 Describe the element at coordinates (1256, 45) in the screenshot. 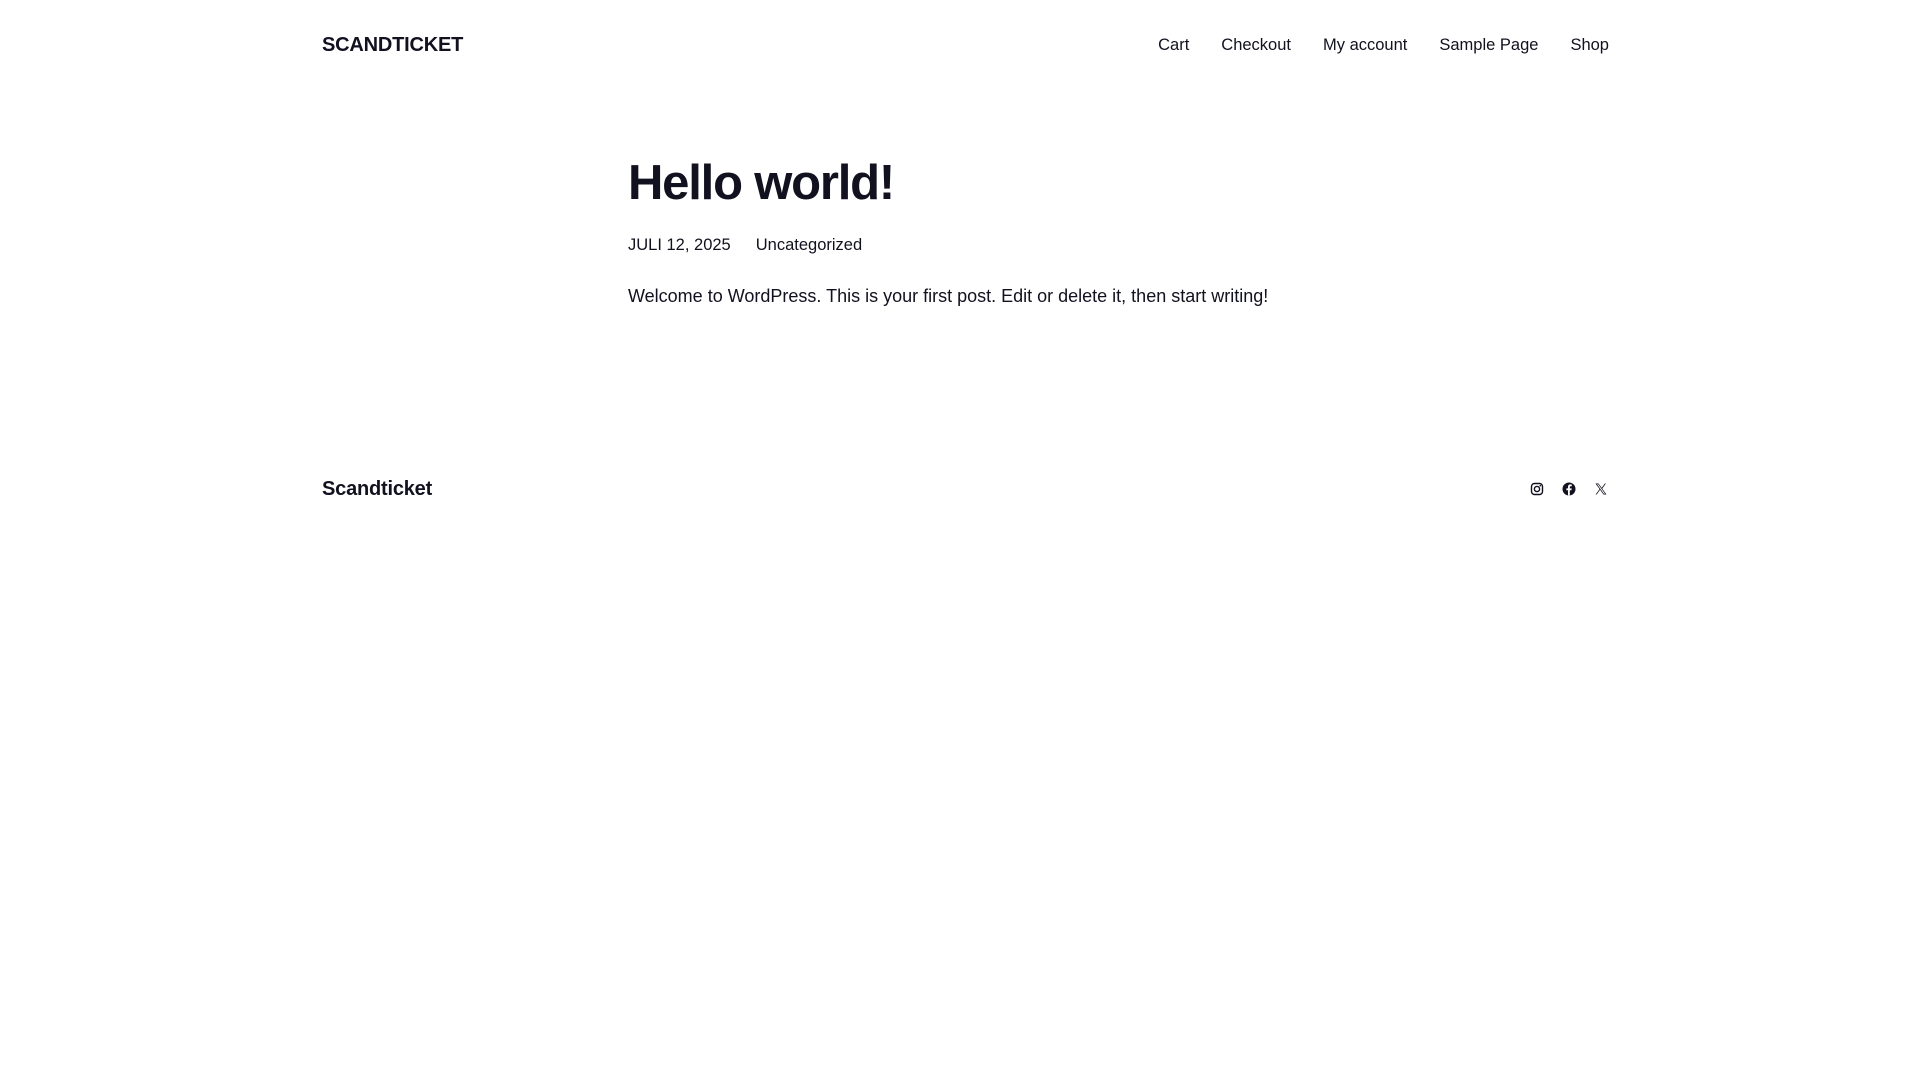

I see `nav-item-checkout: Checkout` at that location.